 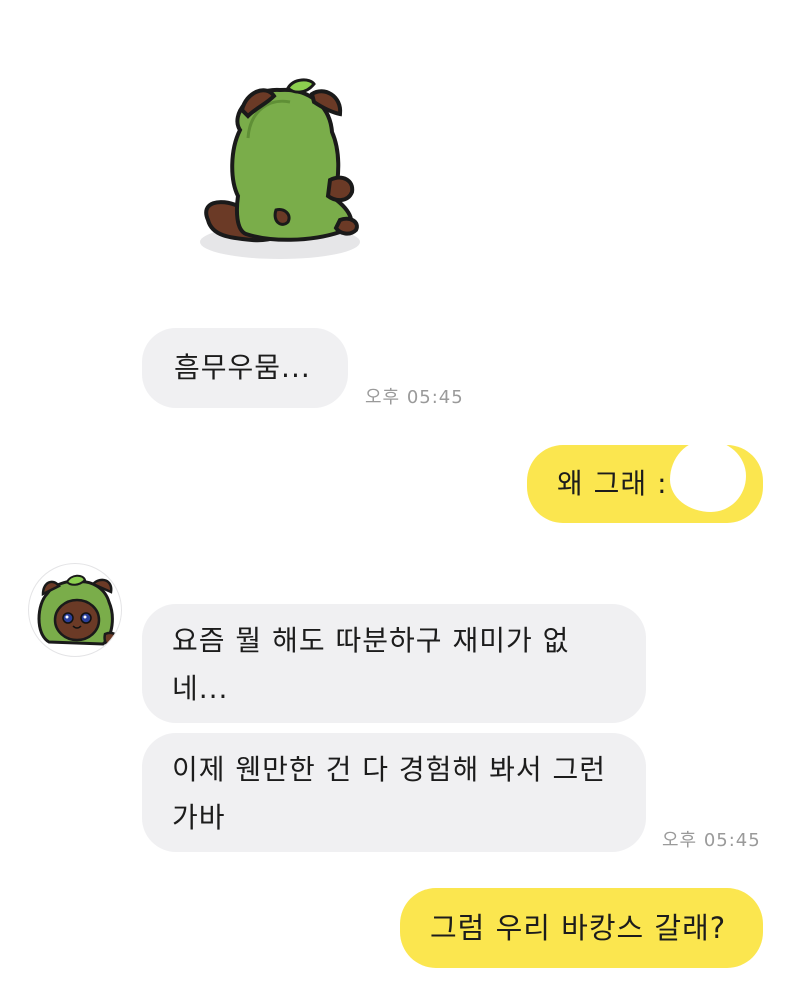 I want to click on message-text: 이제 웬만한 건 다 경험해 봐서 그런가바, so click(x=389, y=793).